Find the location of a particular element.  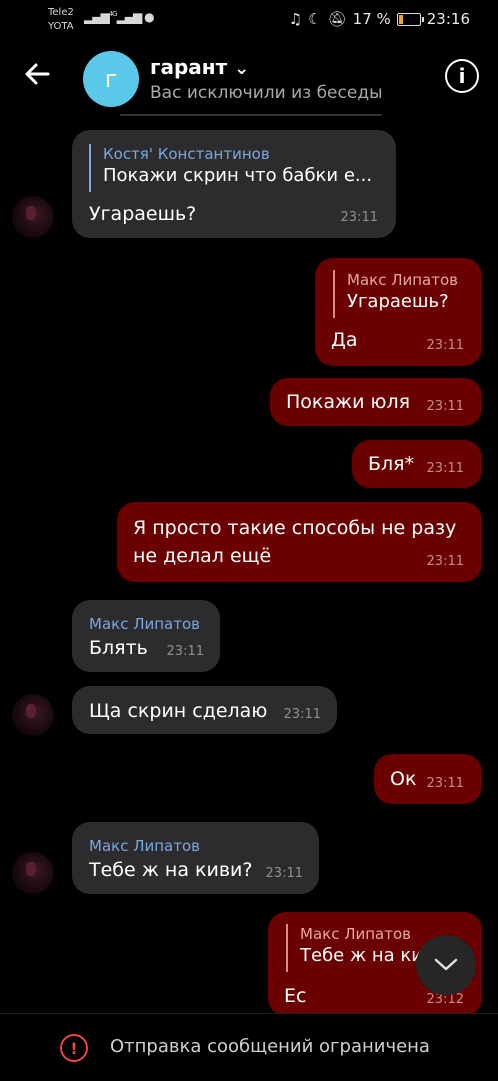

message-bubble-outgoing: Покажи юля 23:11 is located at coordinates (376, 402).